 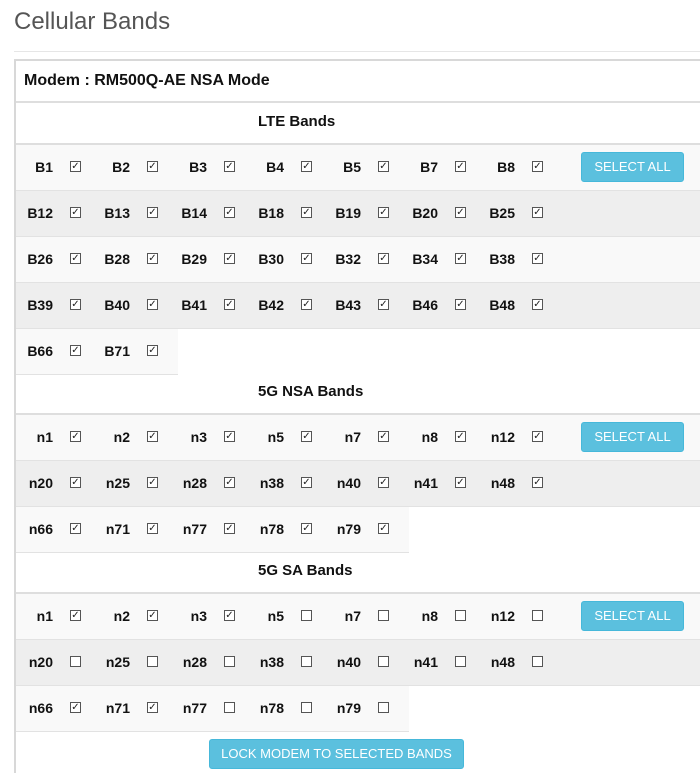 What do you see at coordinates (460, 212) in the screenshot?
I see `band-checkbox-b20: ✓` at bounding box center [460, 212].